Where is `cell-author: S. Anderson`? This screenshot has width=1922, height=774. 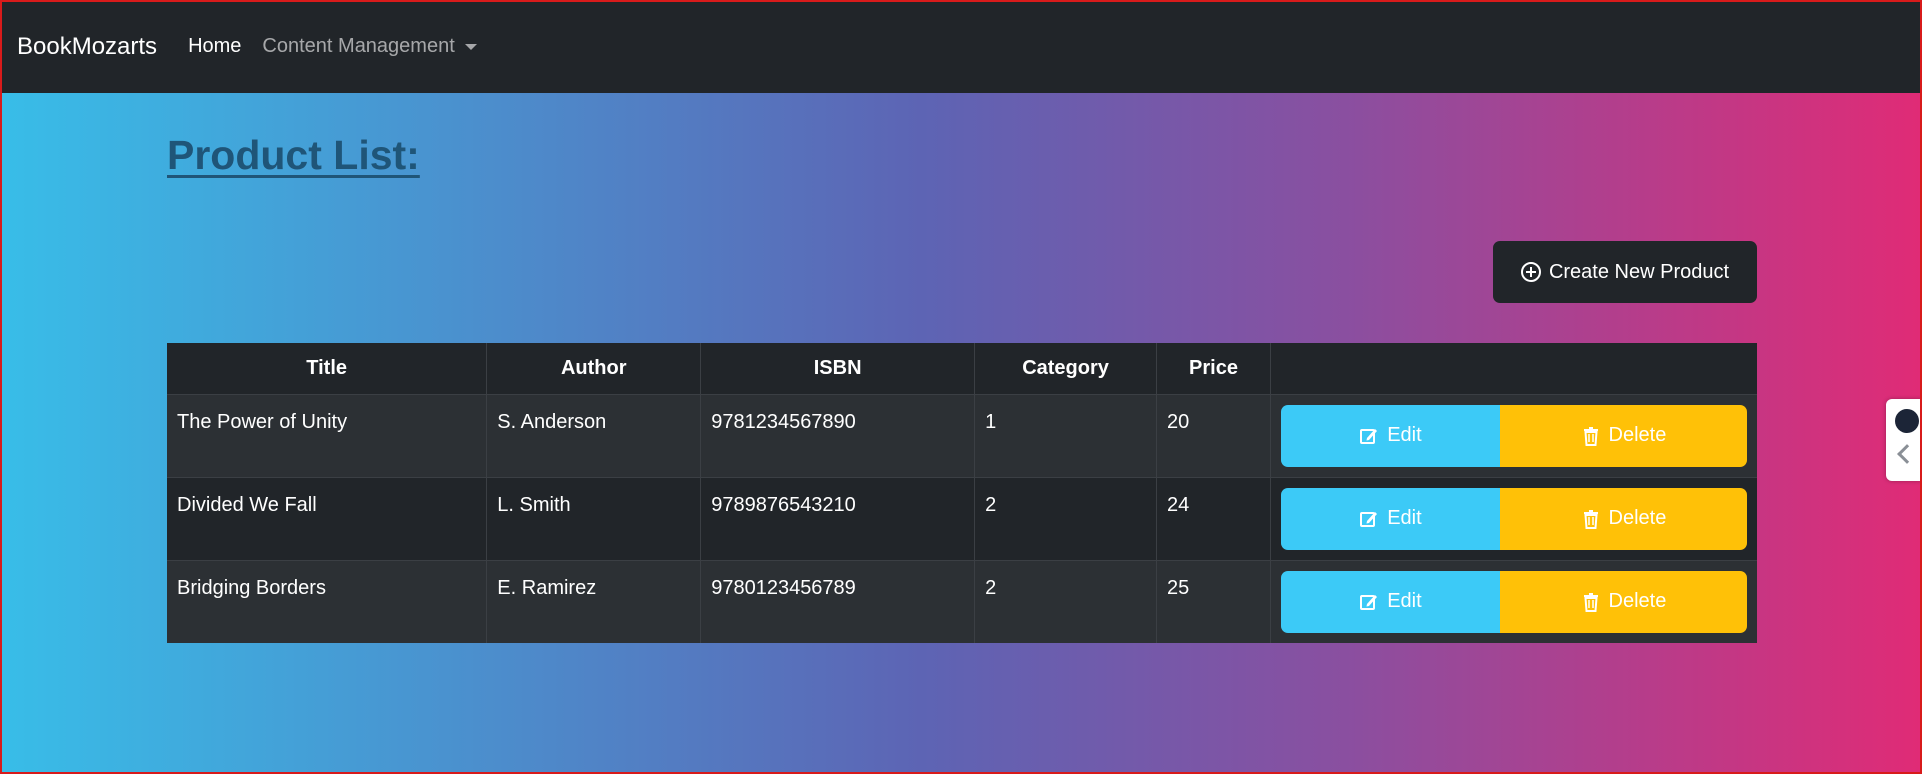 cell-author: S. Anderson is located at coordinates (594, 435).